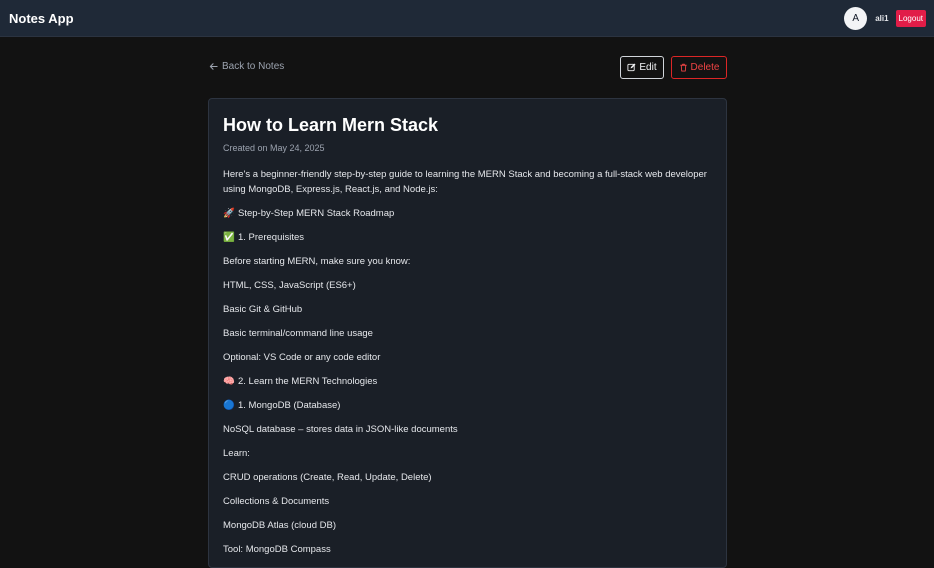  Describe the element at coordinates (308, 381) in the screenshot. I see `note-line-text: 2. Learn the MERN Technologies` at that location.